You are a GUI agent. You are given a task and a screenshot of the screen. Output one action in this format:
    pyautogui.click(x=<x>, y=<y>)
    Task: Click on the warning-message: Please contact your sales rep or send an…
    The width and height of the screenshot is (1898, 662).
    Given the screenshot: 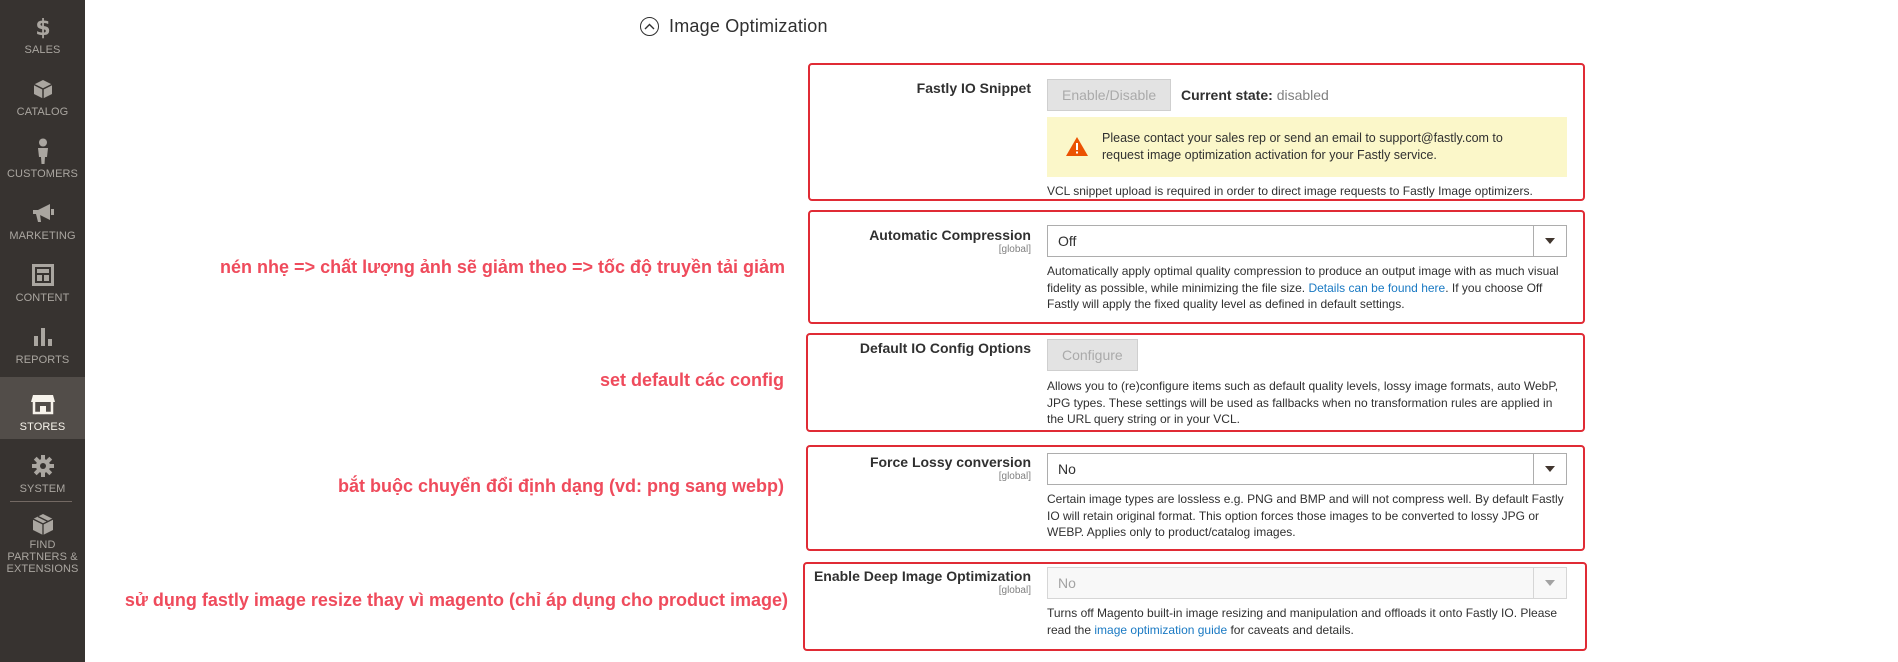 What is the action you would take?
    pyautogui.click(x=1307, y=147)
    